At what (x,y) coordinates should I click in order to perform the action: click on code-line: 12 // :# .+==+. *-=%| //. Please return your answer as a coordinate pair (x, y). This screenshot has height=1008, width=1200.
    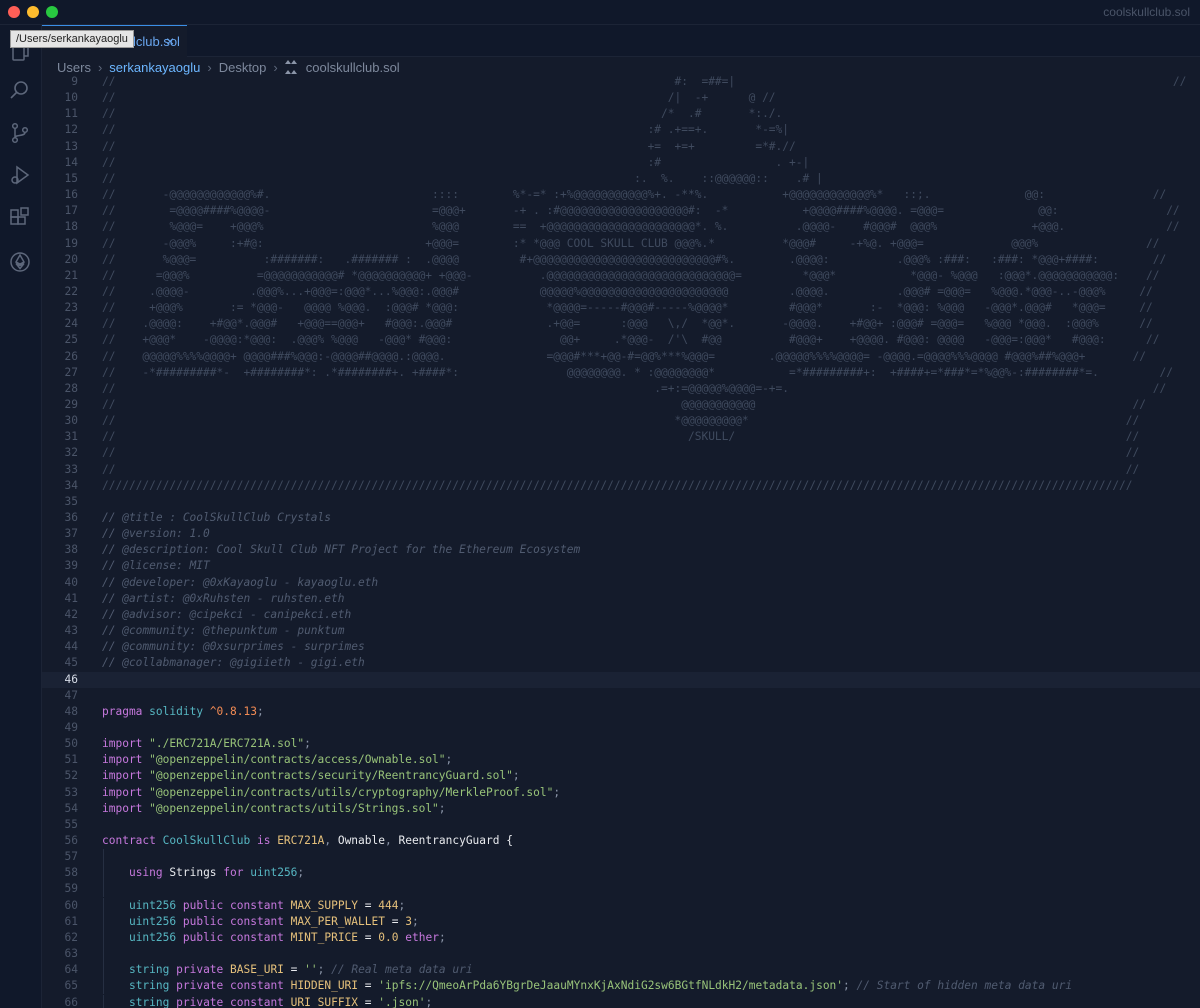
    Looking at the image, I should click on (621, 130).